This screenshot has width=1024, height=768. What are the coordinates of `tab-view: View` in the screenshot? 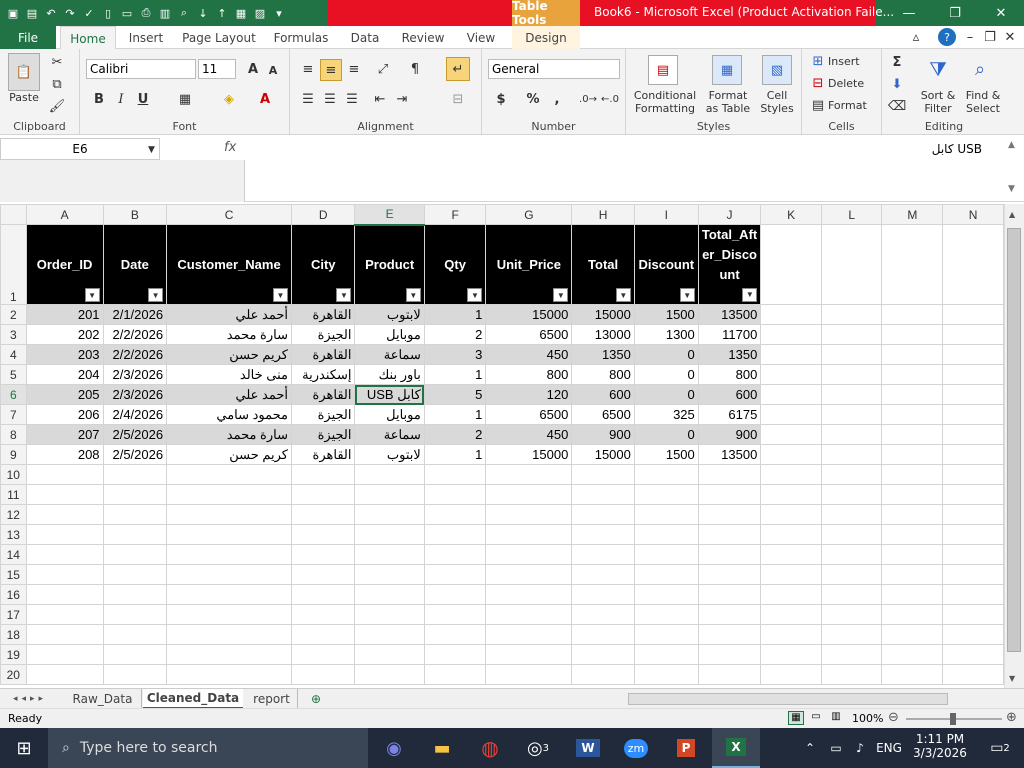 It's located at (481, 37).